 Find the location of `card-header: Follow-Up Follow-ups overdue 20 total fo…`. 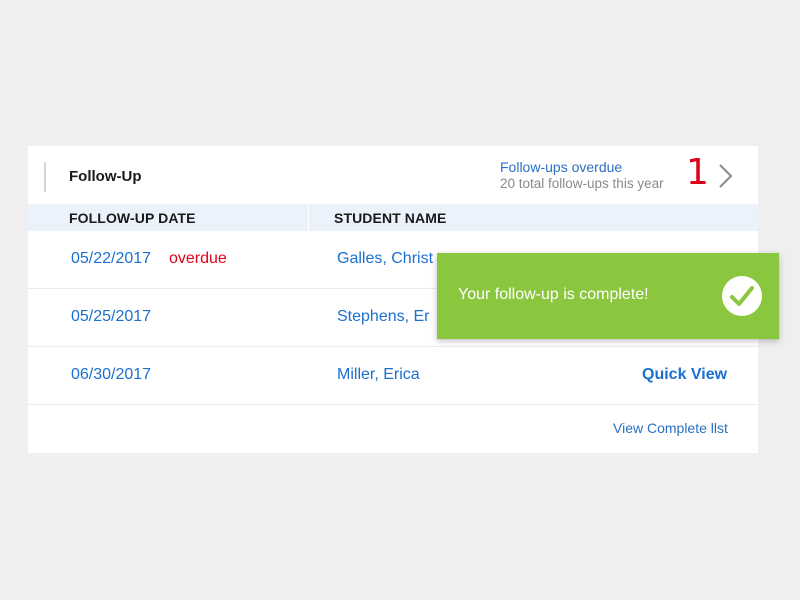

card-header: Follow-Up Follow-ups overdue 20 total fo… is located at coordinates (393, 175).